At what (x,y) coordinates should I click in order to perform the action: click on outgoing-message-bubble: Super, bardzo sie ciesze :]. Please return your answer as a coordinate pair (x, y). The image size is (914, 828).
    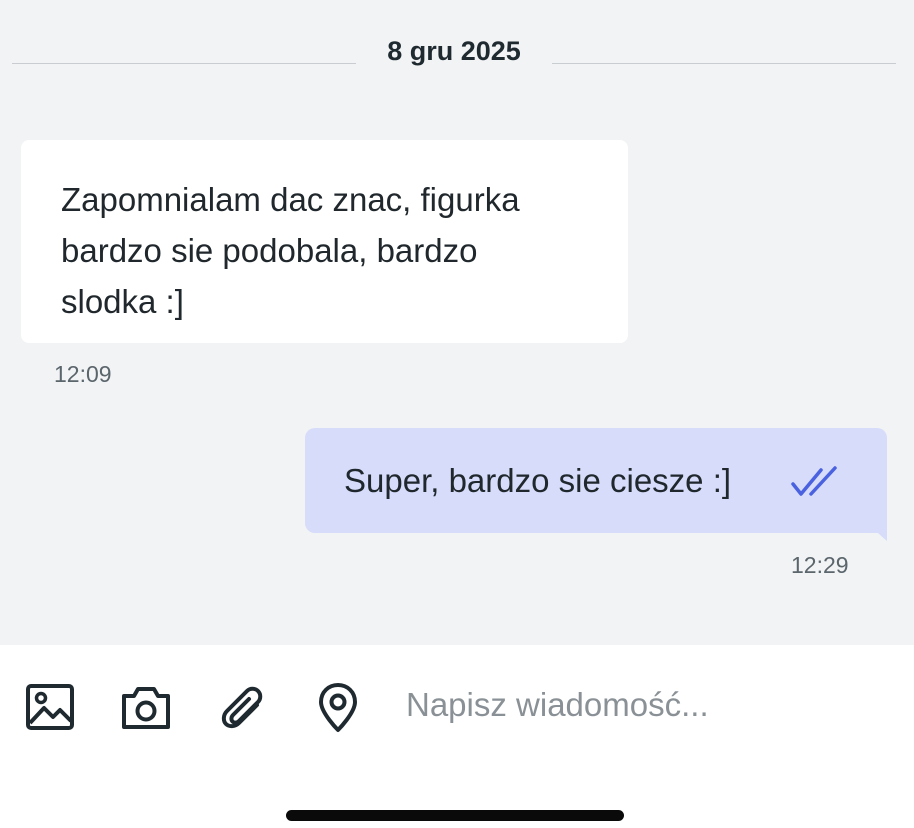
    Looking at the image, I should click on (596, 480).